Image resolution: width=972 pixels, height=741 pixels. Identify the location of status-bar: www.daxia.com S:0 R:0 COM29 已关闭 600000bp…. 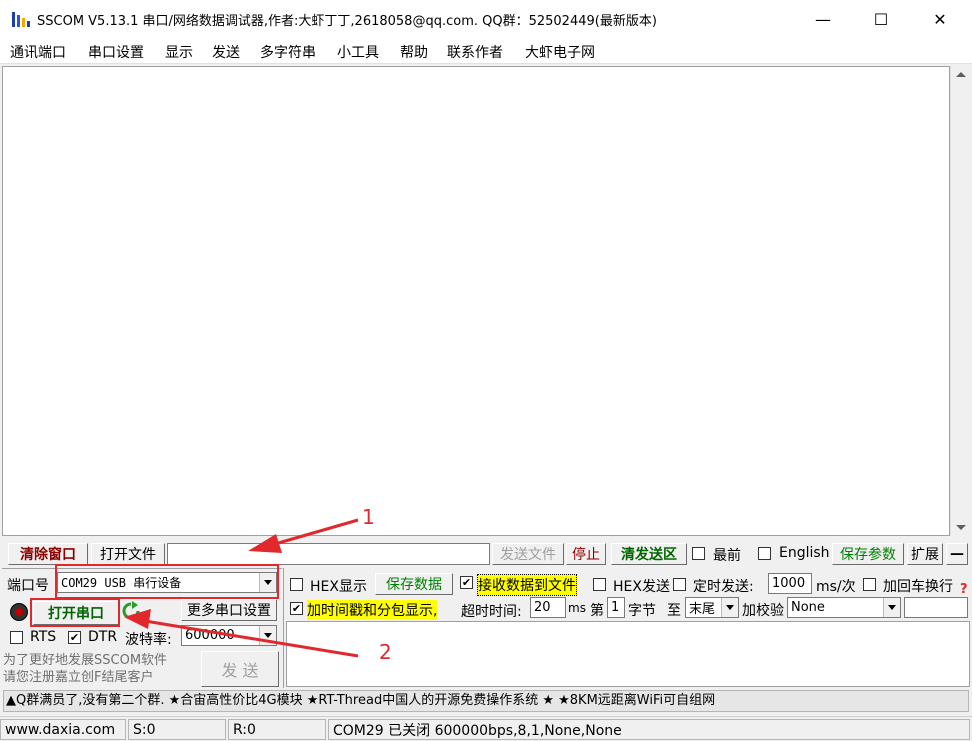
(486, 728).